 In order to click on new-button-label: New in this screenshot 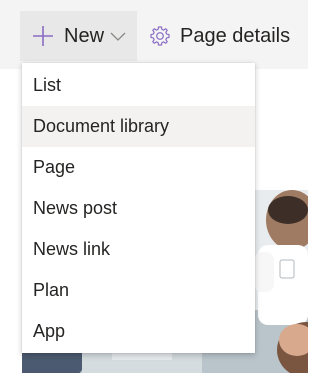, I will do `click(84, 36)`.